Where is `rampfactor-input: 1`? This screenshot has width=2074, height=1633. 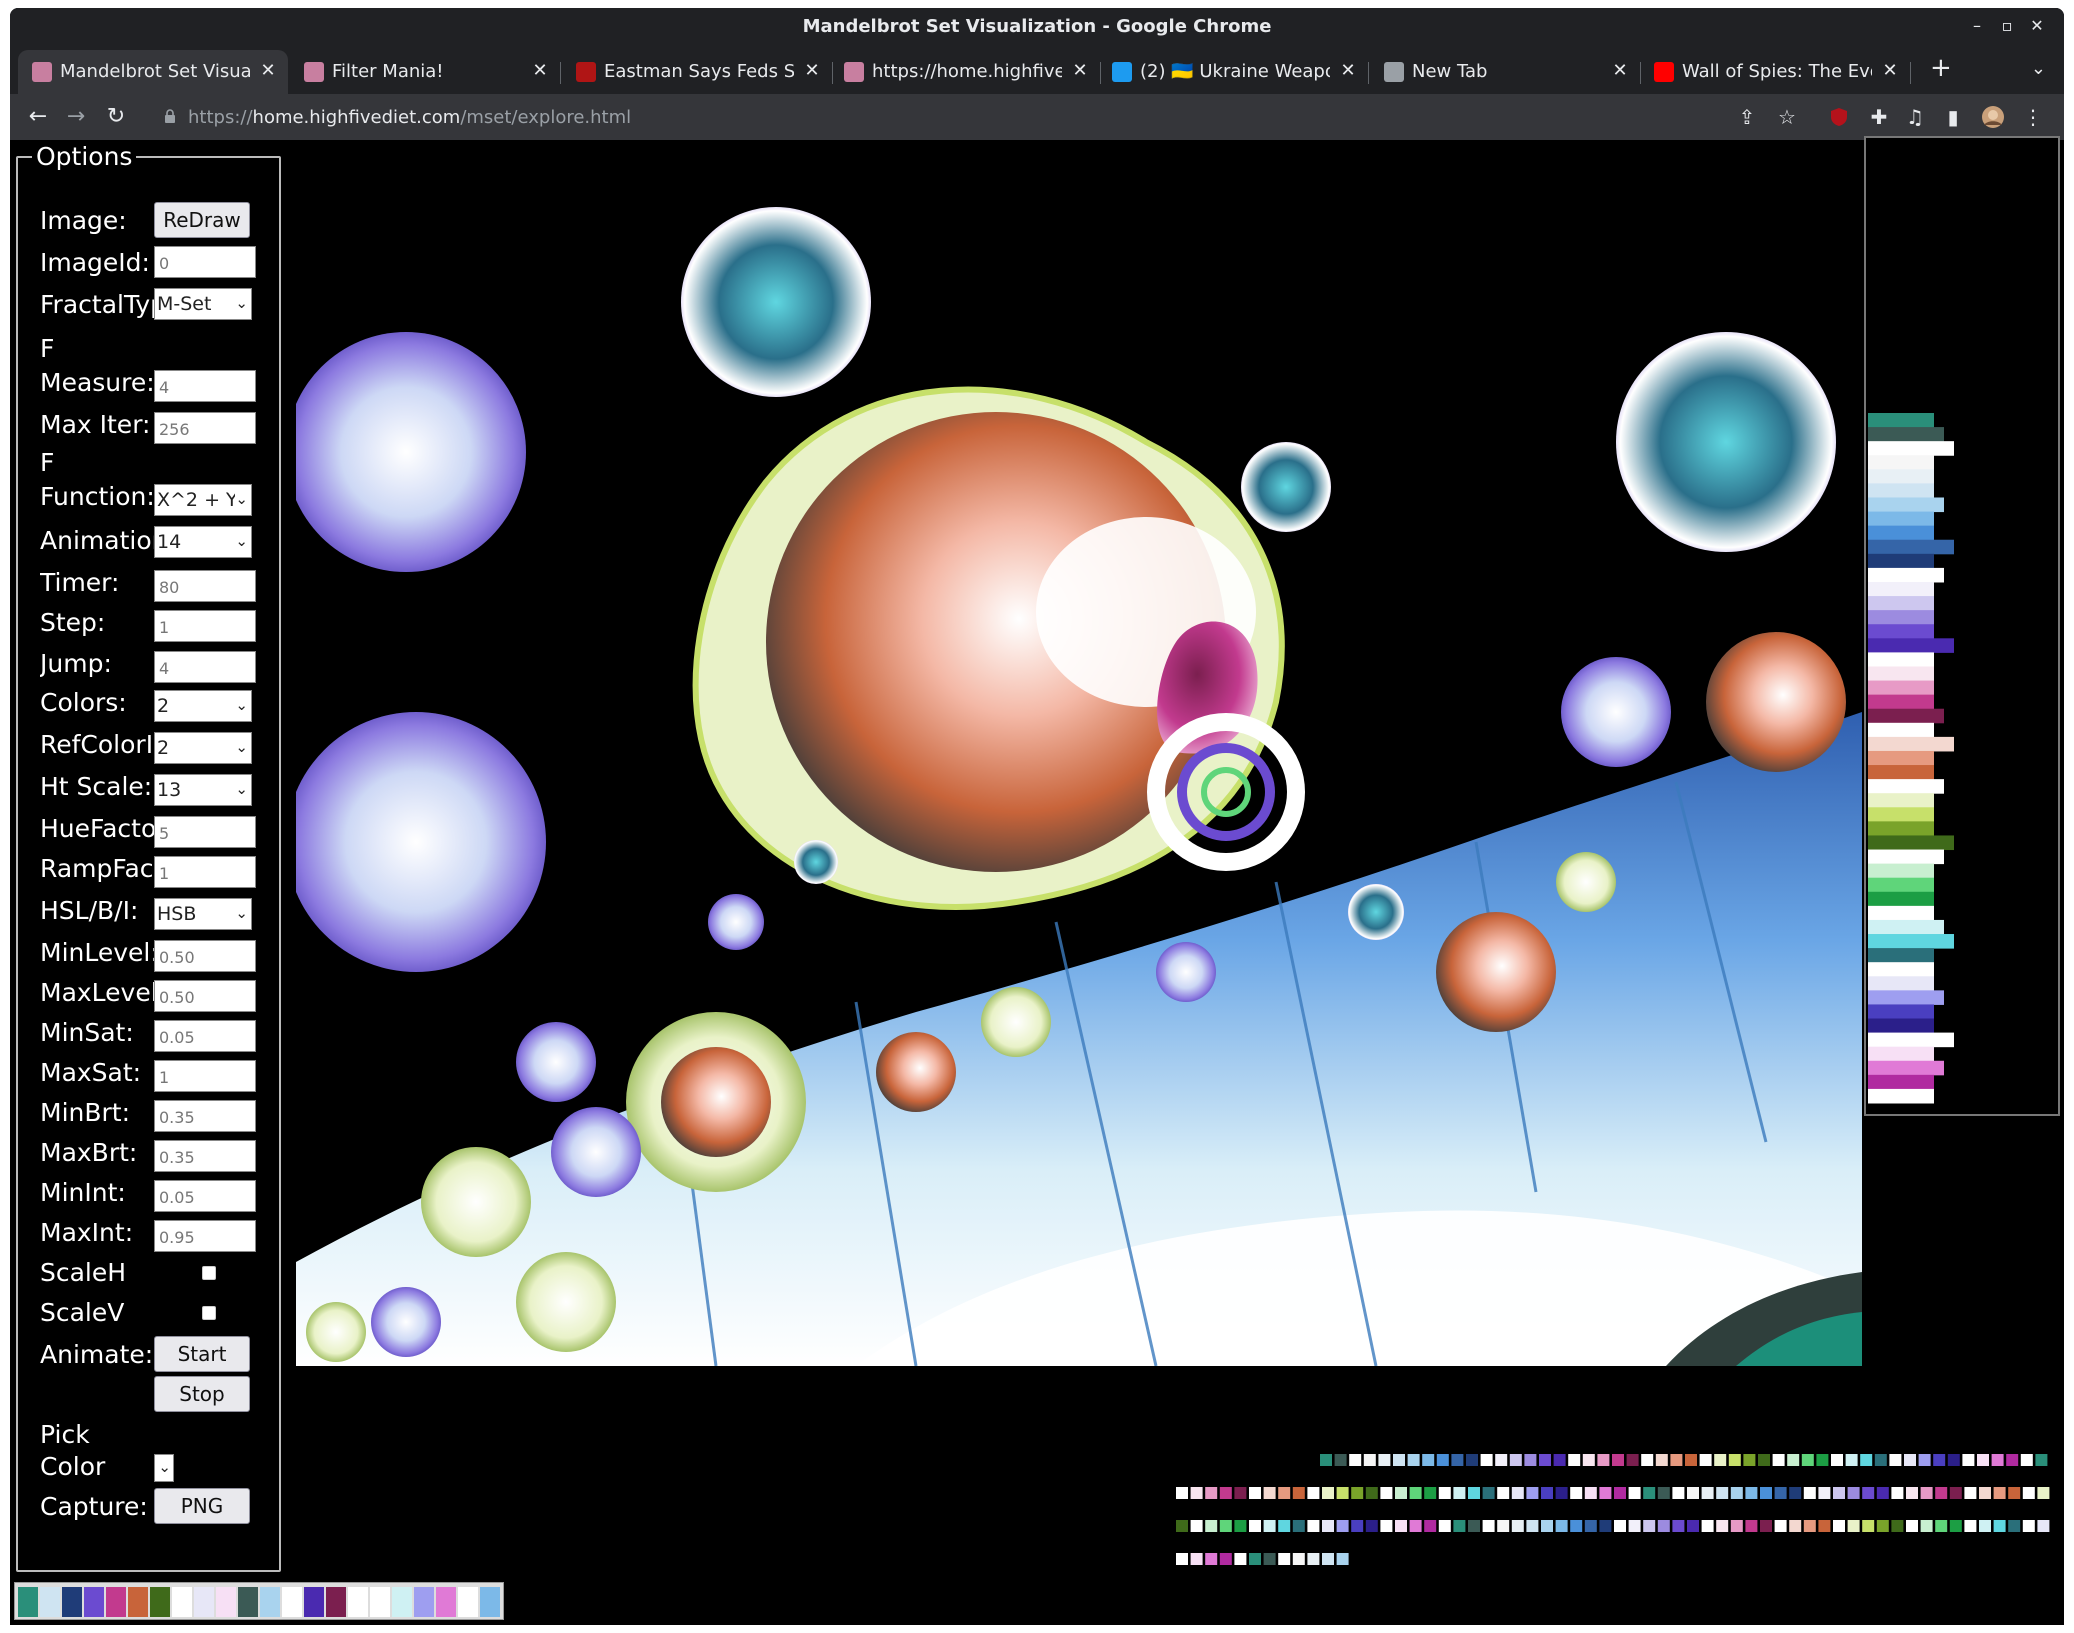 rampfactor-input: 1 is located at coordinates (205, 872).